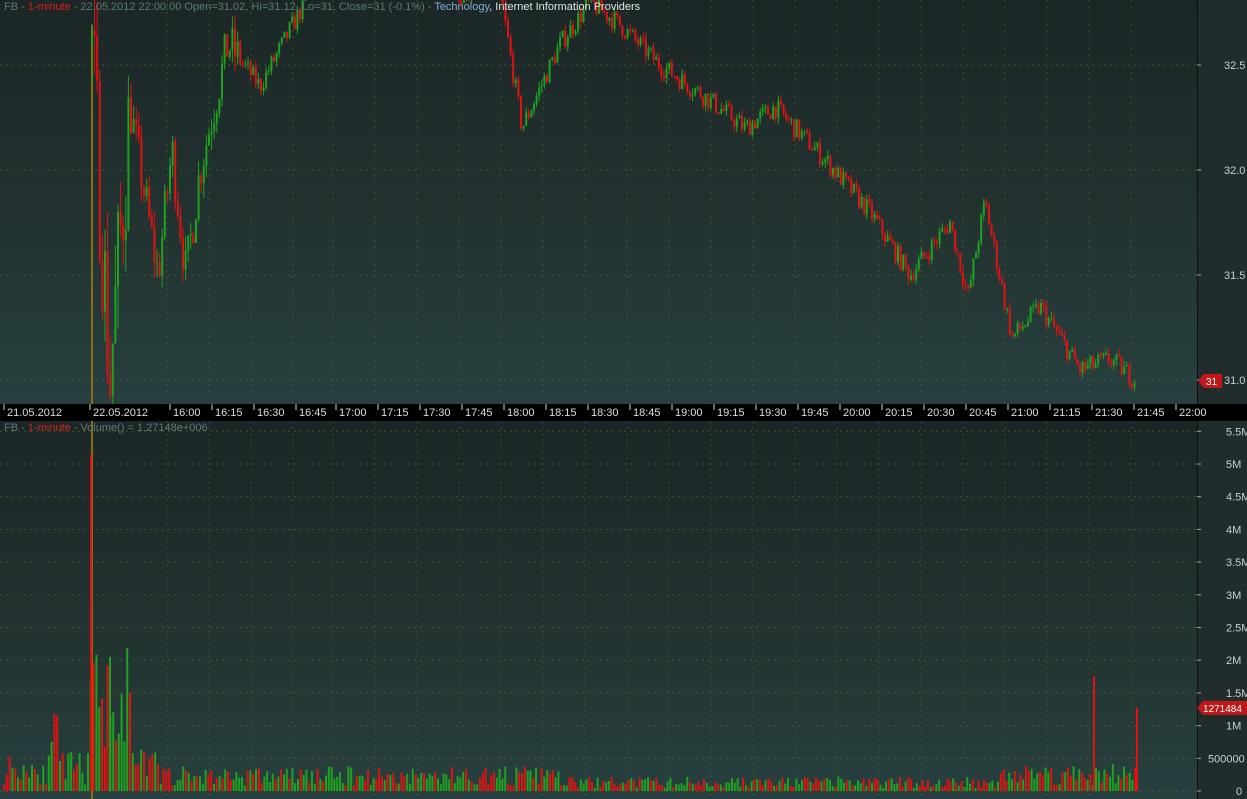 This screenshot has width=1247, height=799. Describe the element at coordinates (1234, 171) in the screenshot. I see `price-y-tick-label: 32.0` at that location.